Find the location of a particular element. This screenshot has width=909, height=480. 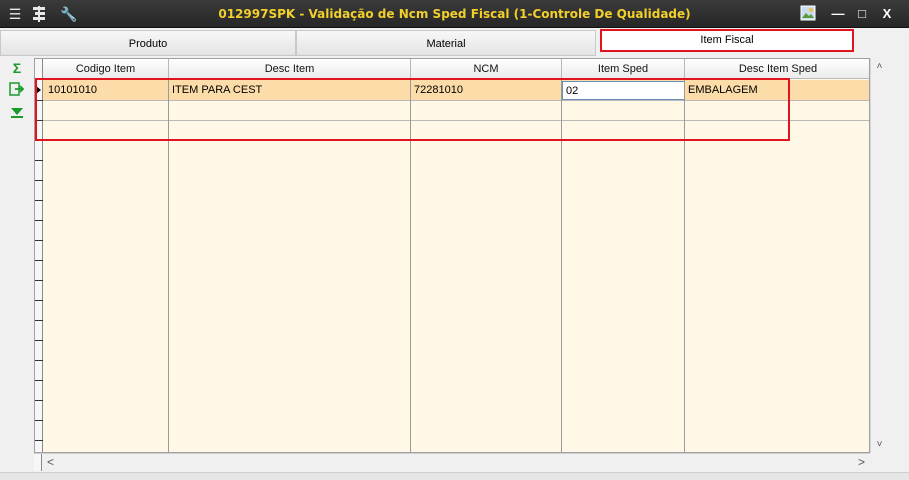

status-strip is located at coordinates (454, 476).